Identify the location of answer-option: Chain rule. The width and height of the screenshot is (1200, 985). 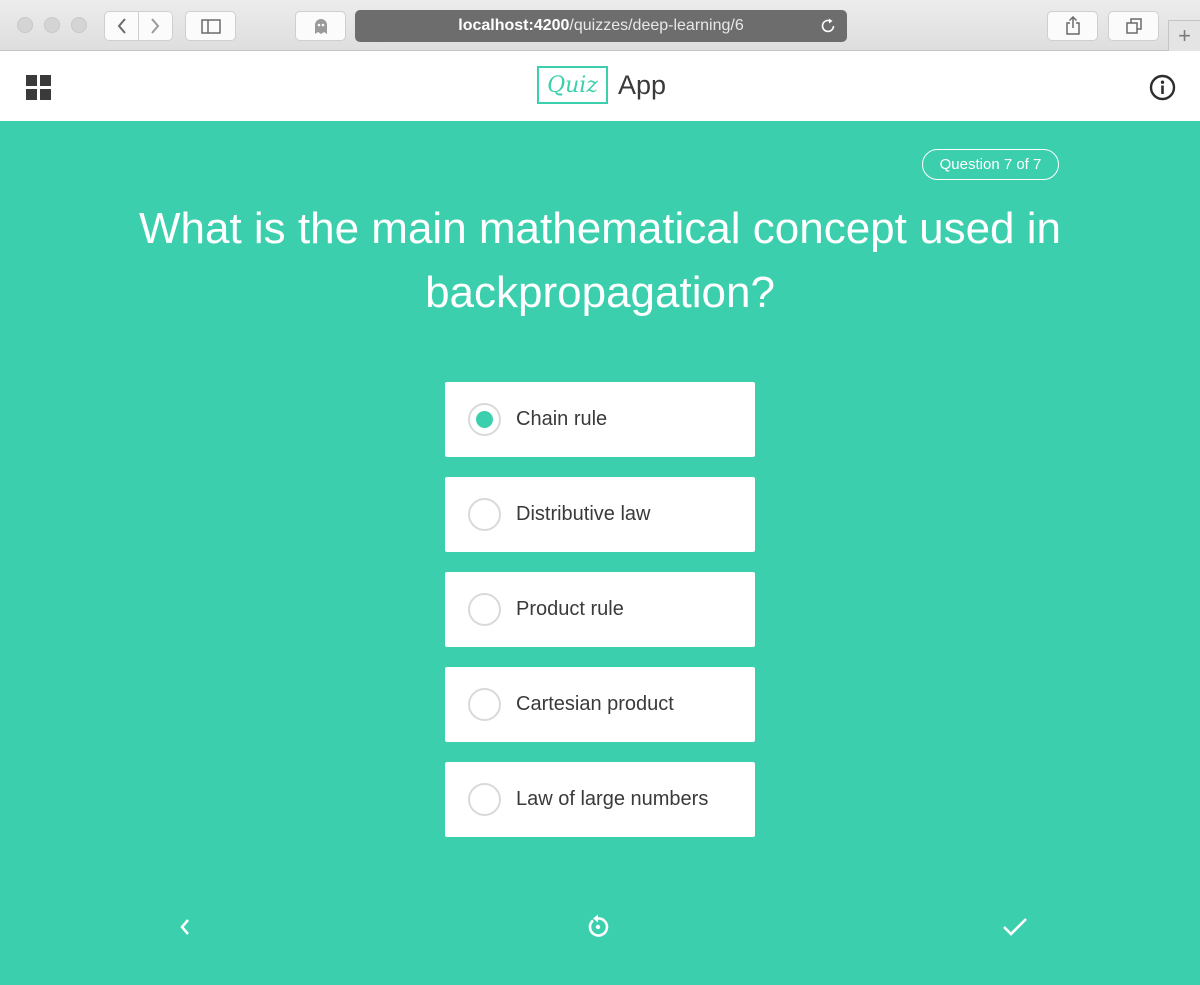
(600, 419).